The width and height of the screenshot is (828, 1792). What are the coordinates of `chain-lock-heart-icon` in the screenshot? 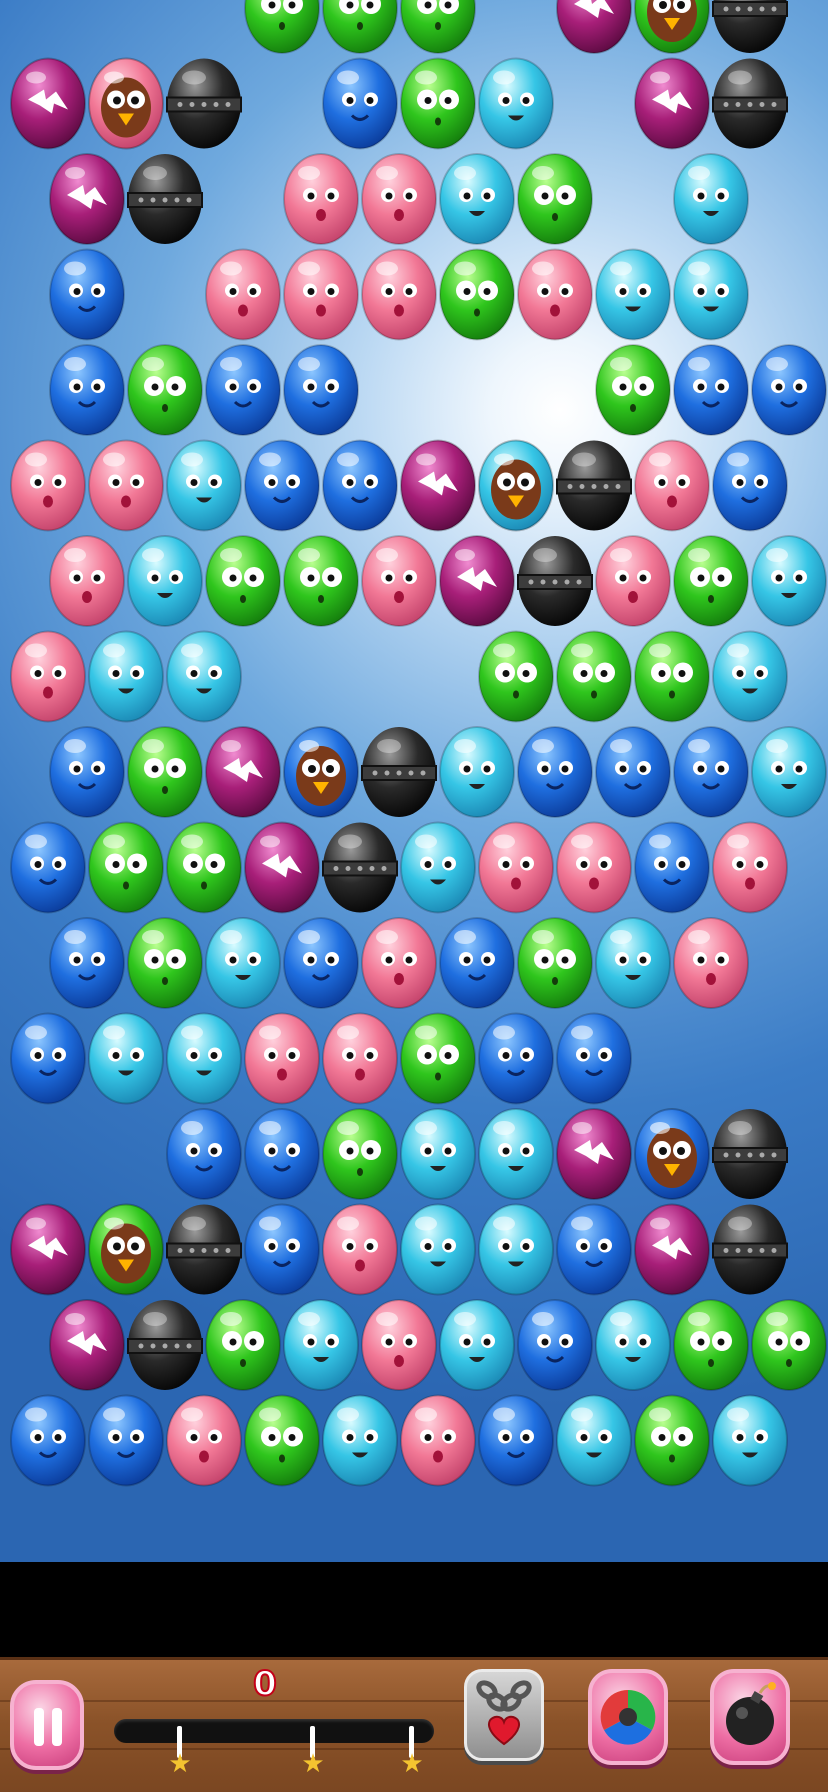 It's located at (504, 1713).